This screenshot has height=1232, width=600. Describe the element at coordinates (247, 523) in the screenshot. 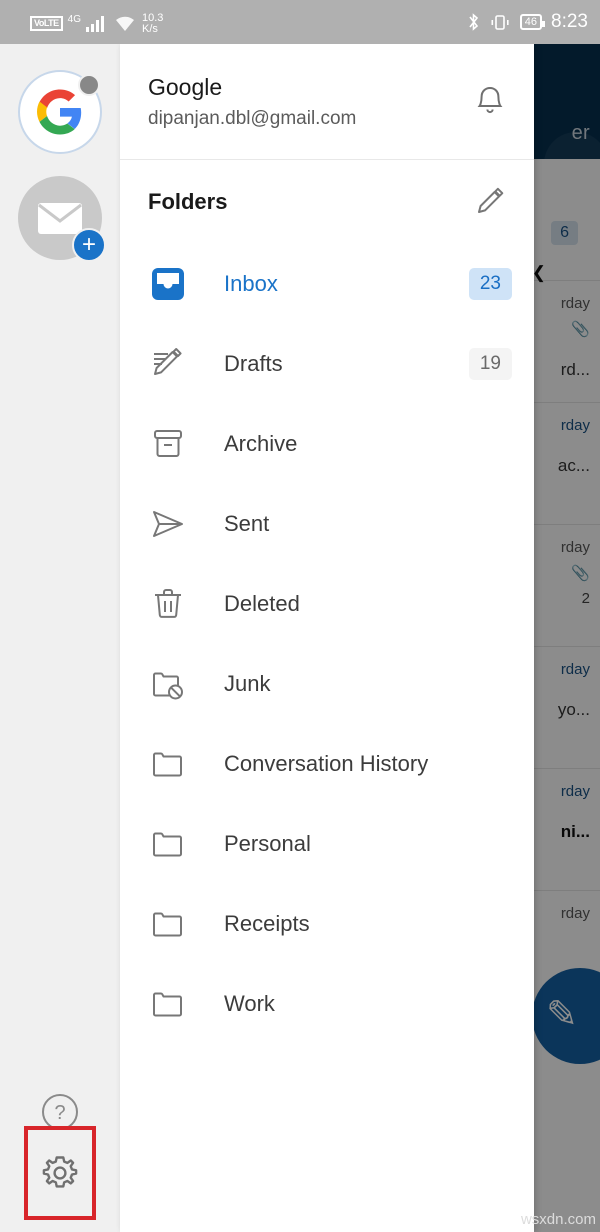

I see `folder-label: Sent` at that location.